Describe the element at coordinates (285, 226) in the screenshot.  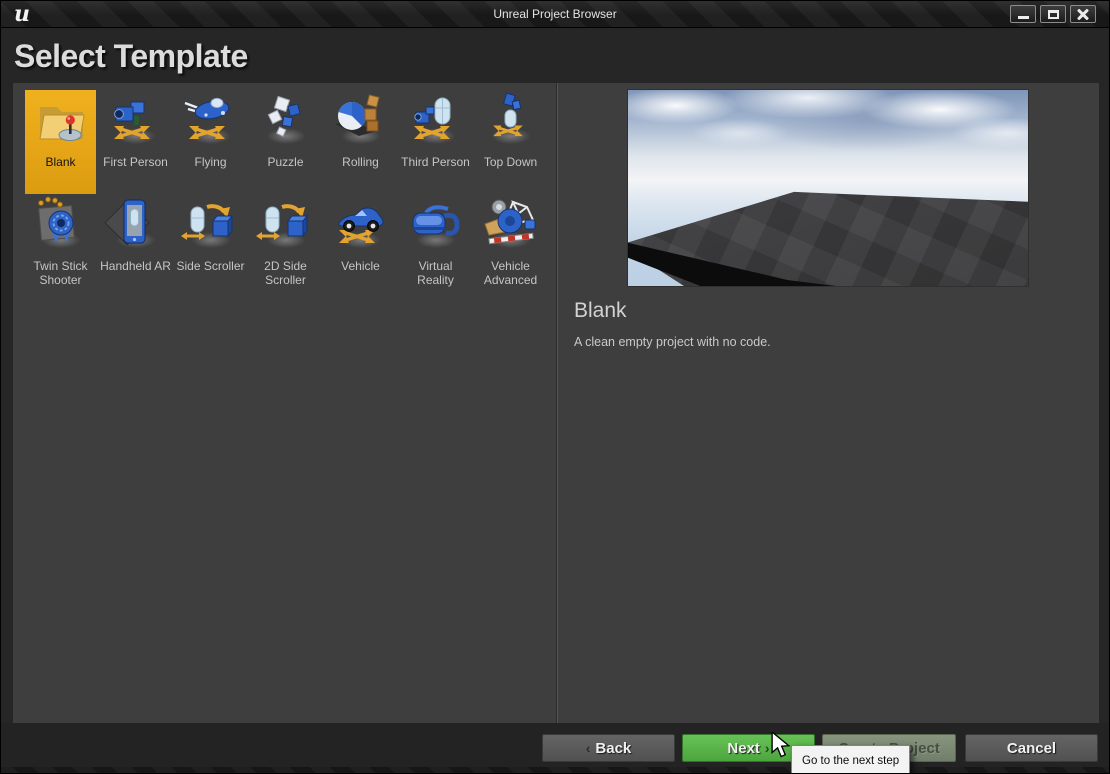
I see `side-scroller-2d-icon` at that location.